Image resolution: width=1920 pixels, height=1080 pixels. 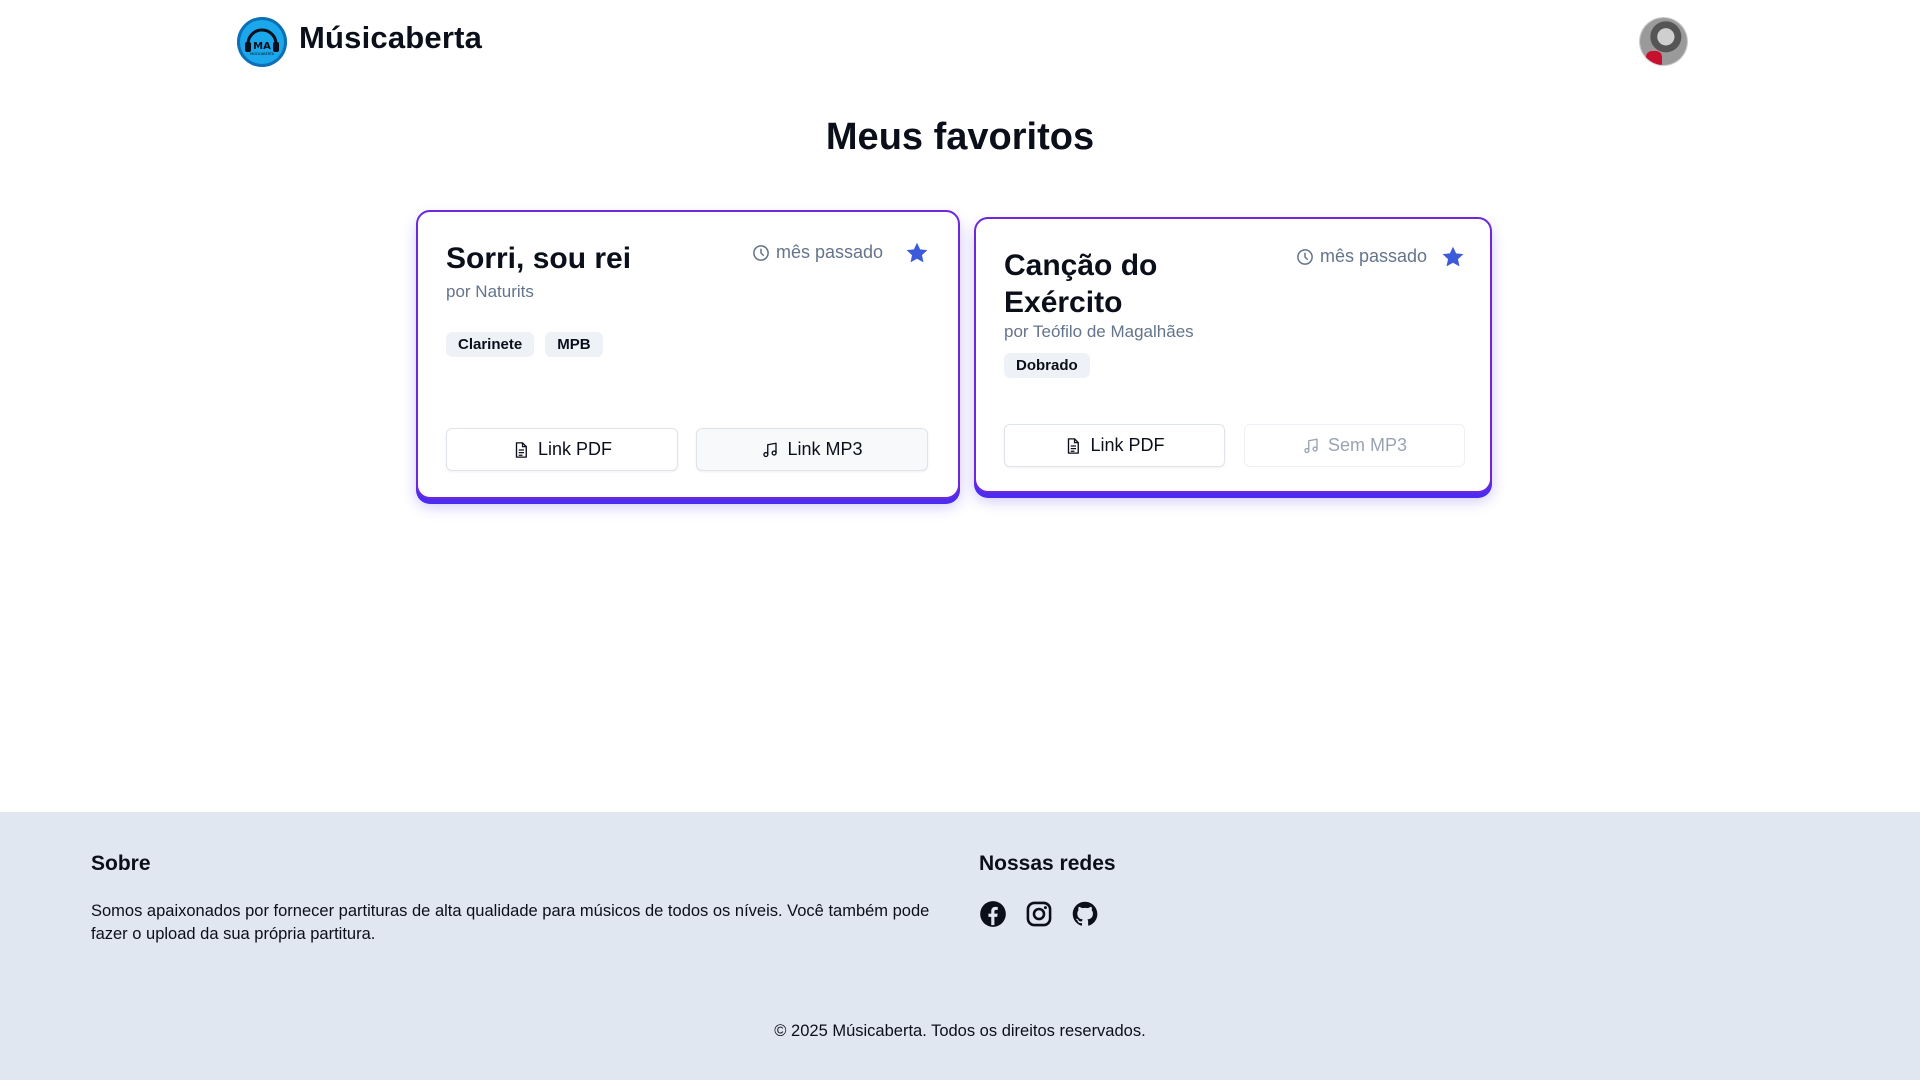 I want to click on tag-list: Dobrado, so click(x=1047, y=365).